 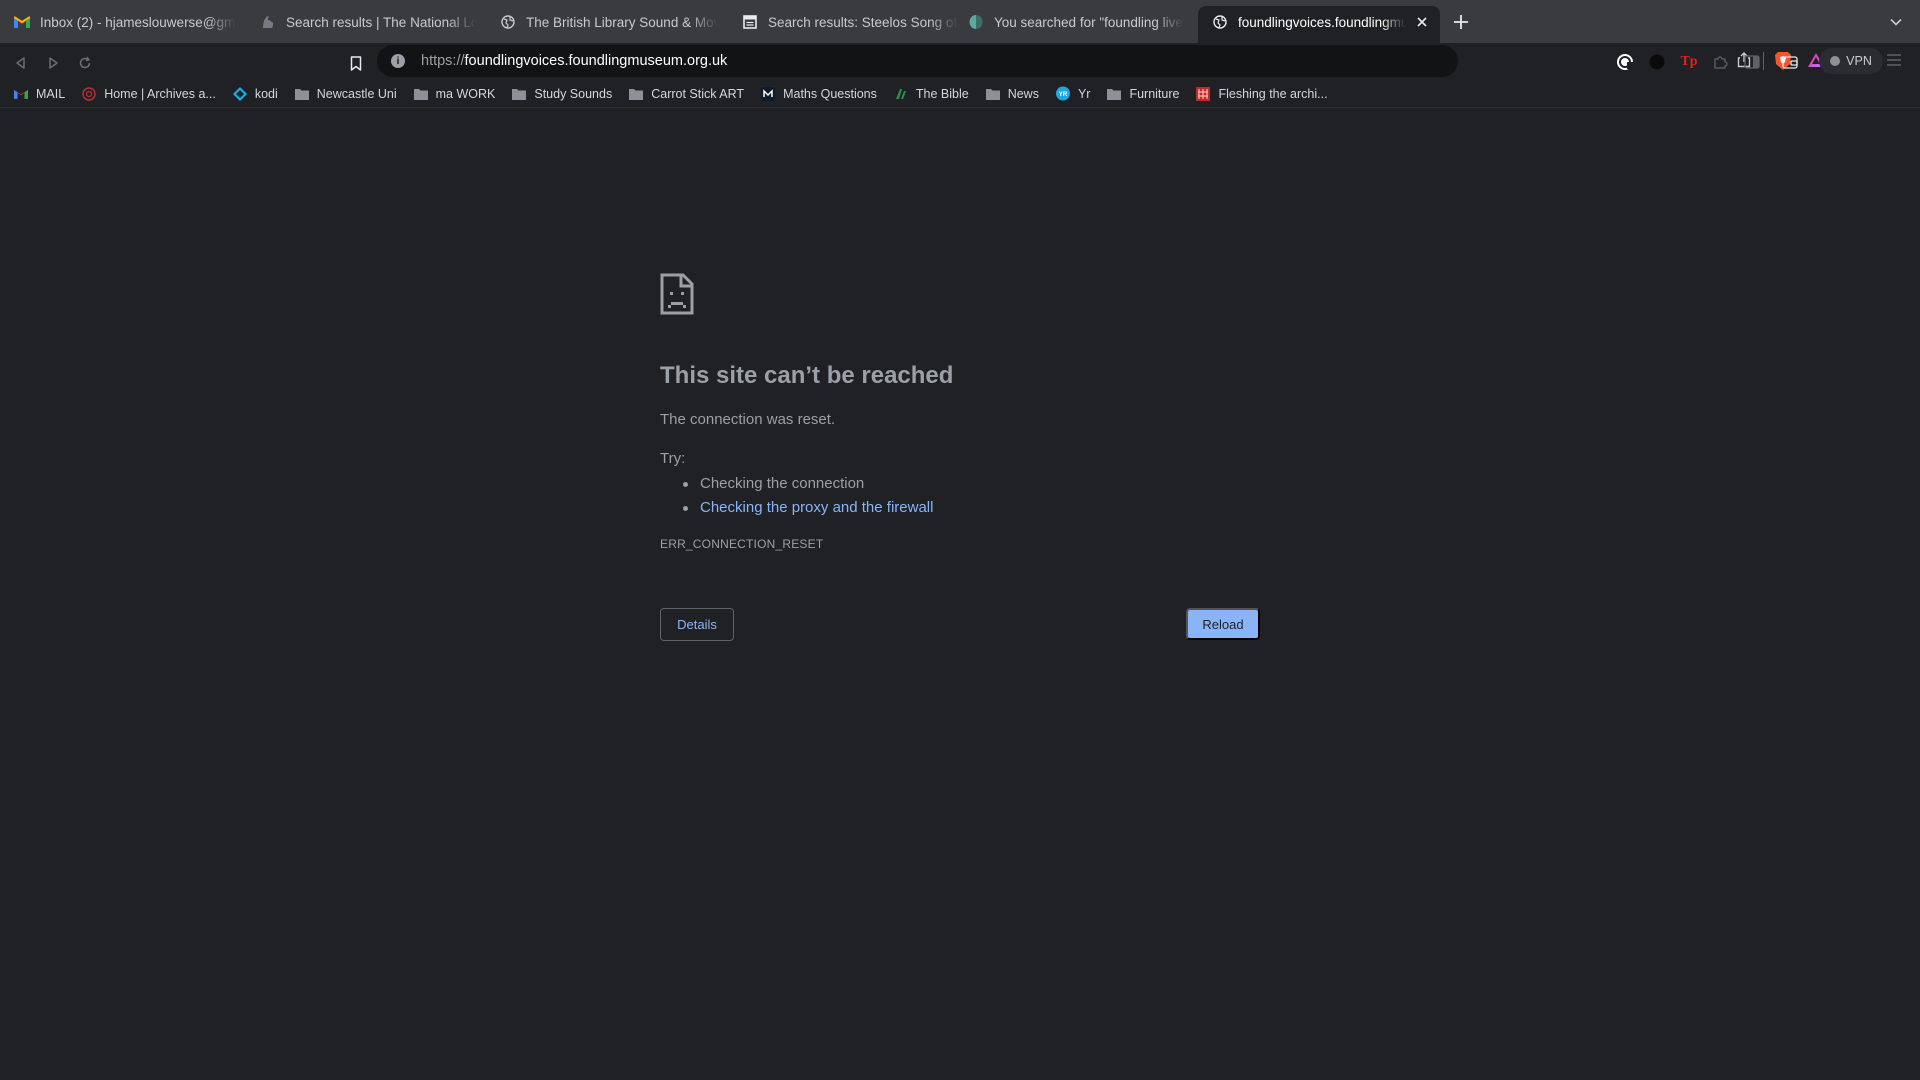 I want to click on bookmark-label: kodi, so click(x=266, y=93).